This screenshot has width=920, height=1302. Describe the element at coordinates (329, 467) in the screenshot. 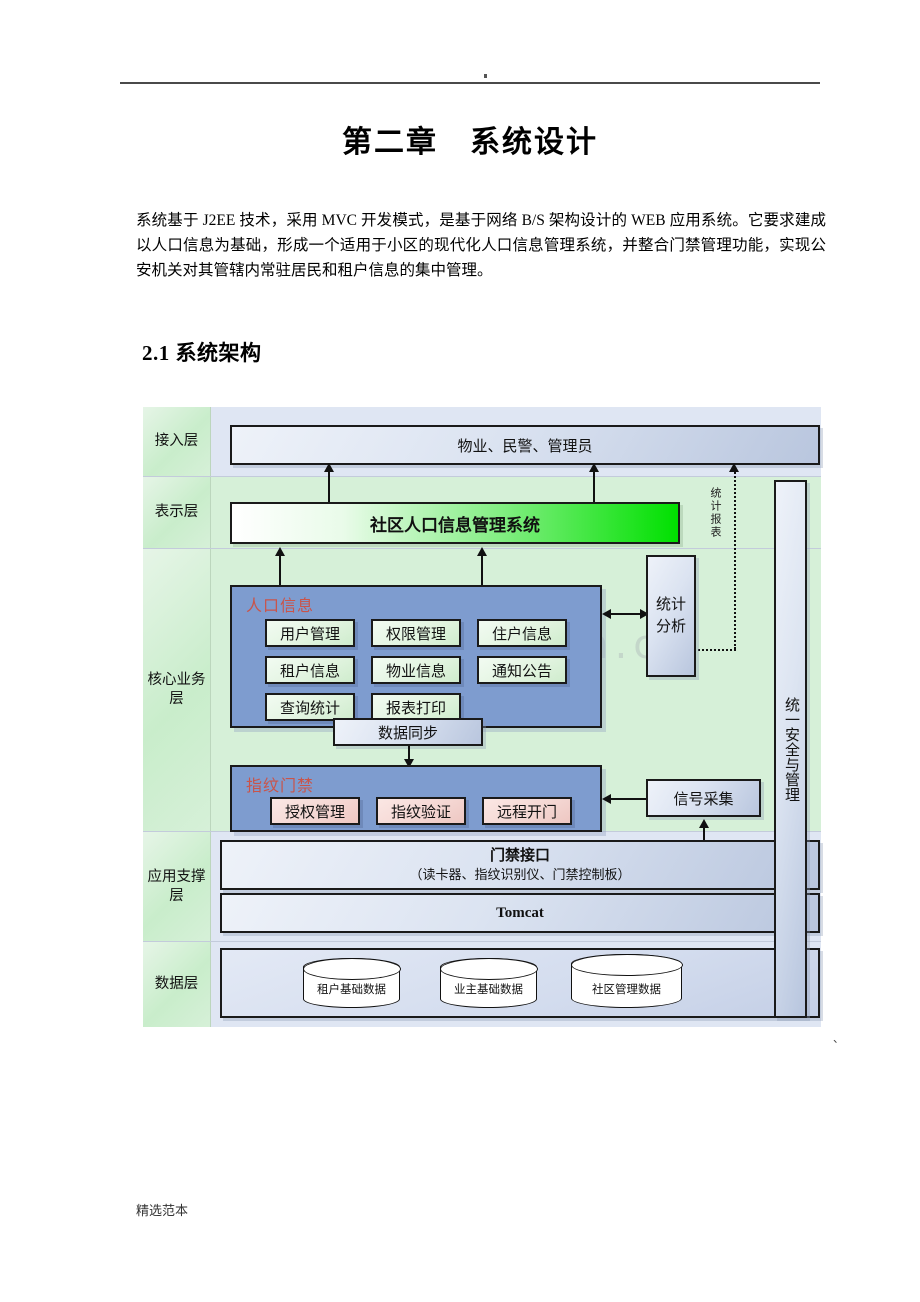

I see `arrow-up-left-head` at that location.